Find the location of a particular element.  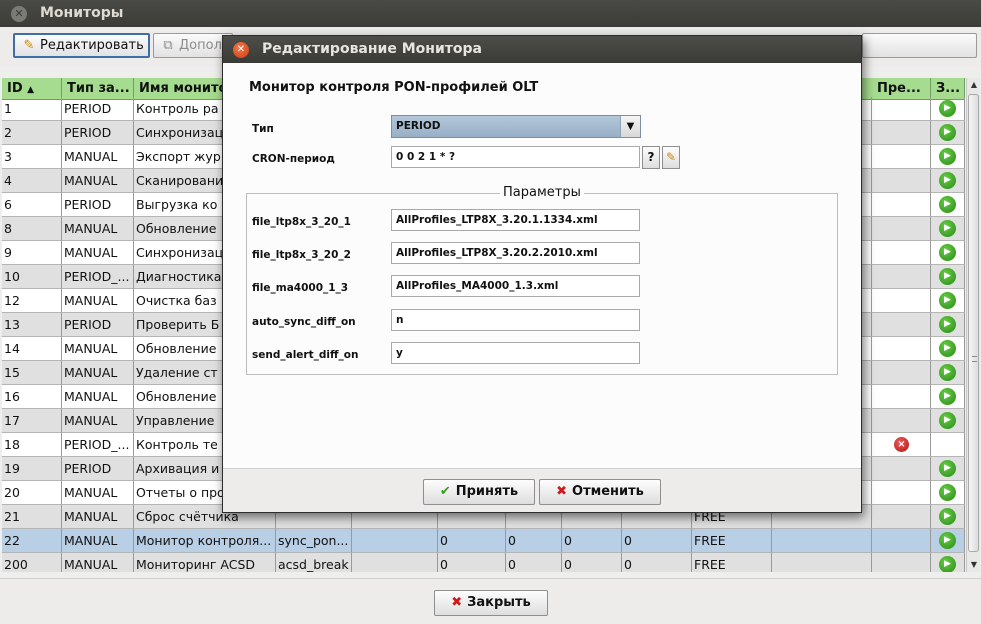

table-cell-id: 16 is located at coordinates (32, 397).